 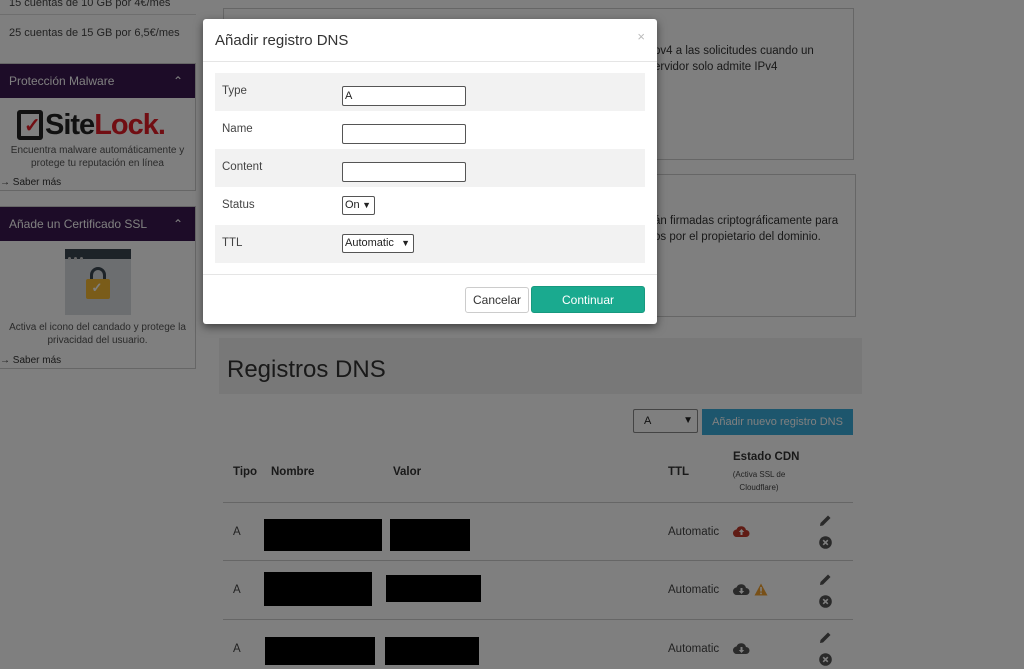 I want to click on form-row-ttl: TTL Automatic ▼, so click(x=430, y=244).